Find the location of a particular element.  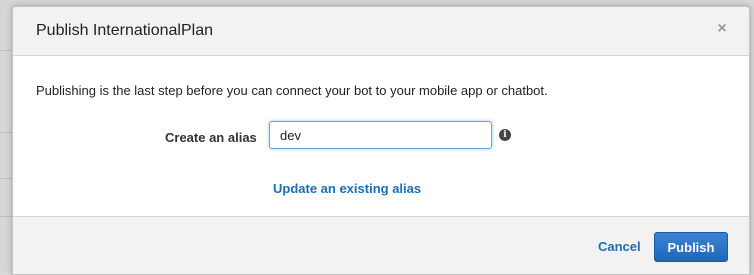

cancel-button: Cancel is located at coordinates (619, 246).